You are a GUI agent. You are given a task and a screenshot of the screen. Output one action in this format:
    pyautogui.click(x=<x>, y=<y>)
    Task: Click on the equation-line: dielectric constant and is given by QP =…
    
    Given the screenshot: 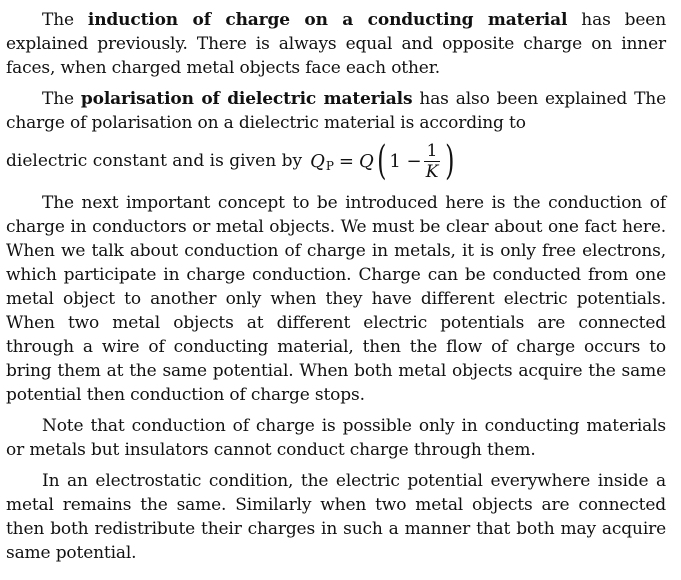 What is the action you would take?
    pyautogui.click(x=336, y=161)
    